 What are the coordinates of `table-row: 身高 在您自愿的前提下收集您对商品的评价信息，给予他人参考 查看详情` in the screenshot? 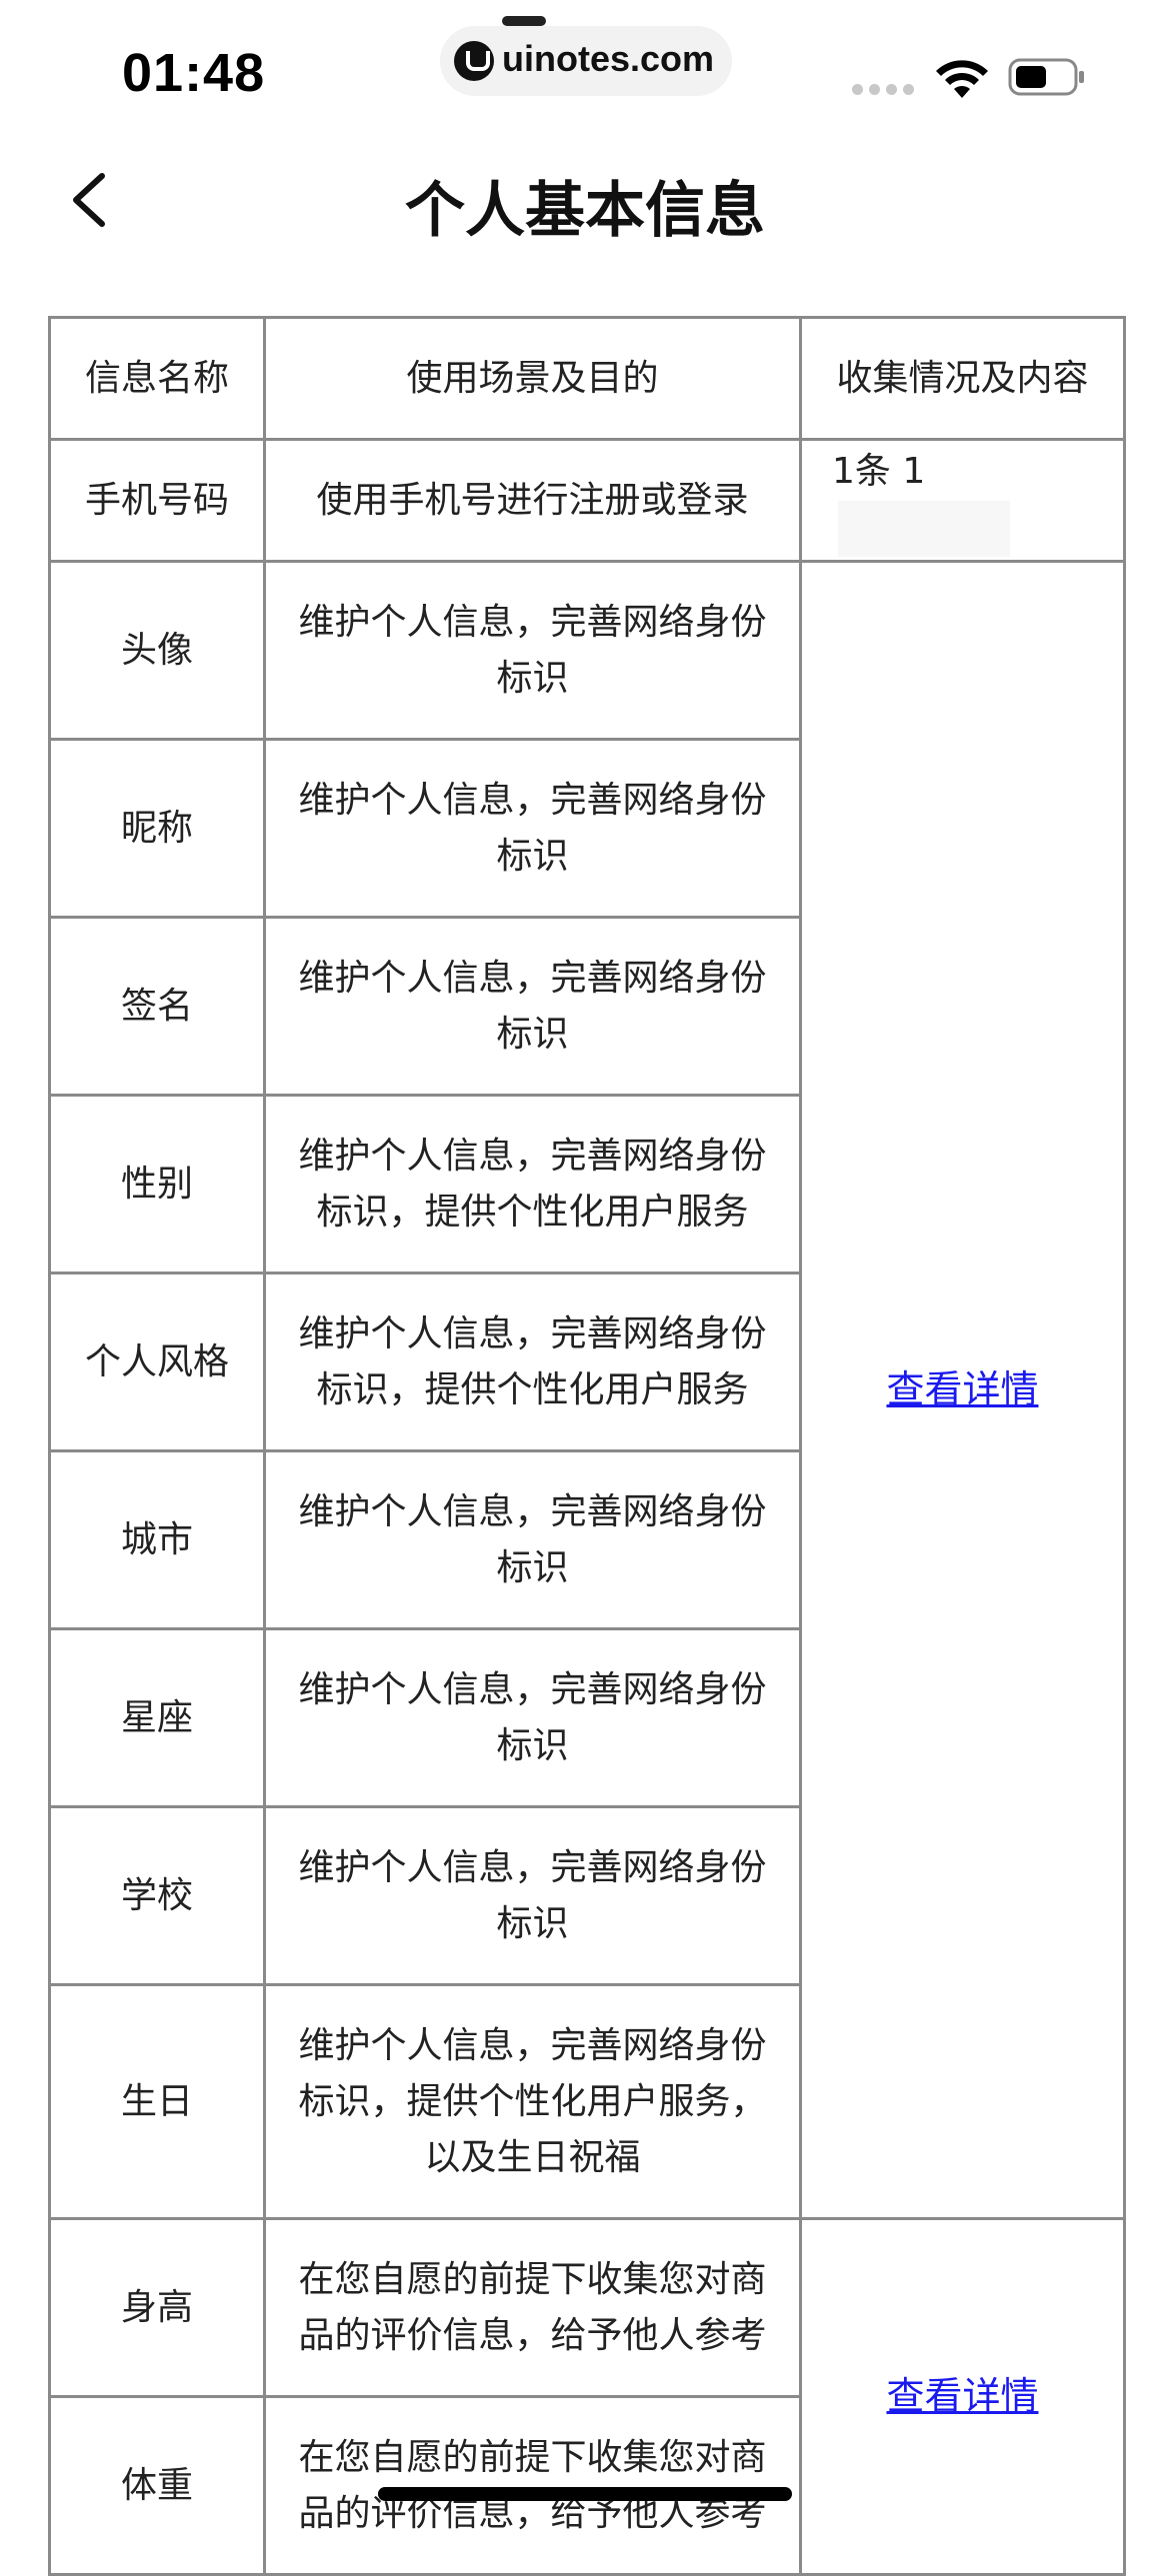 It's located at (587, 2397).